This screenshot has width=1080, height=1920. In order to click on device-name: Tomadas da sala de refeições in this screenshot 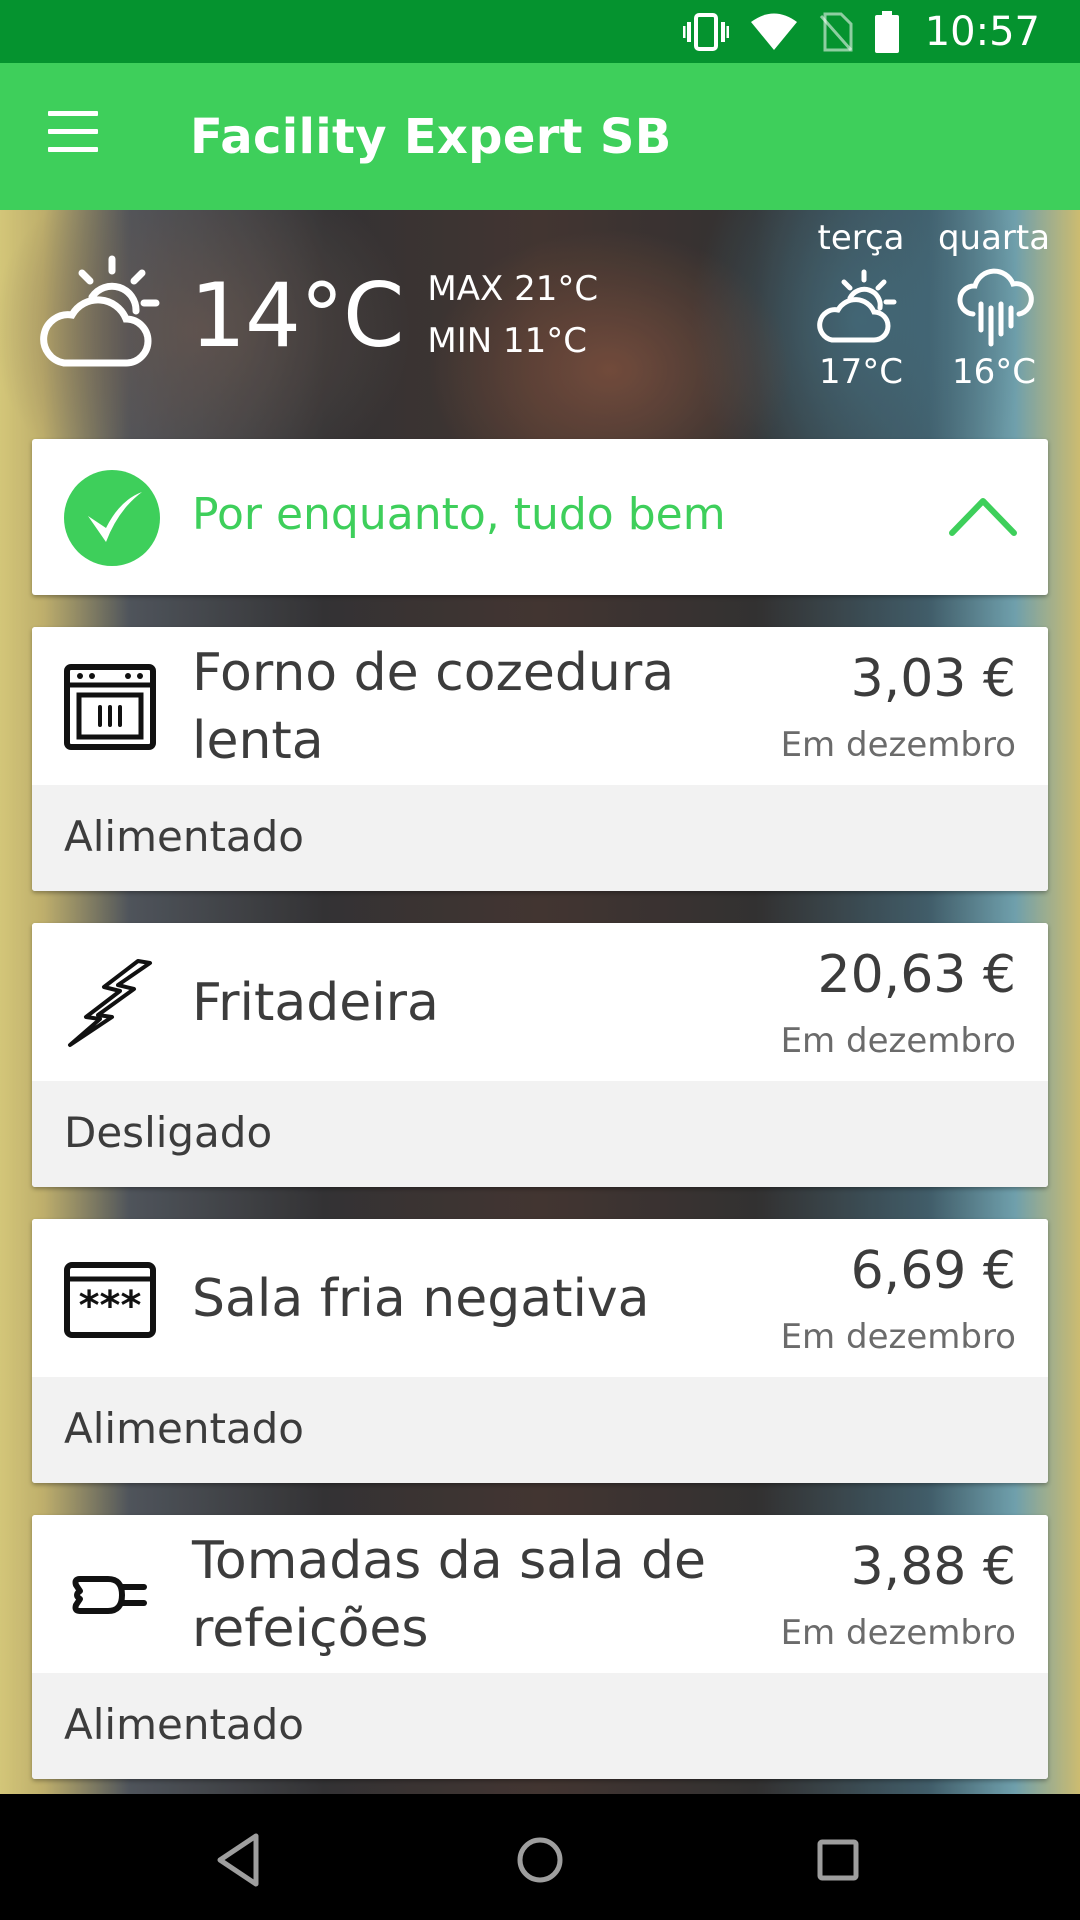, I will do `click(449, 1595)`.